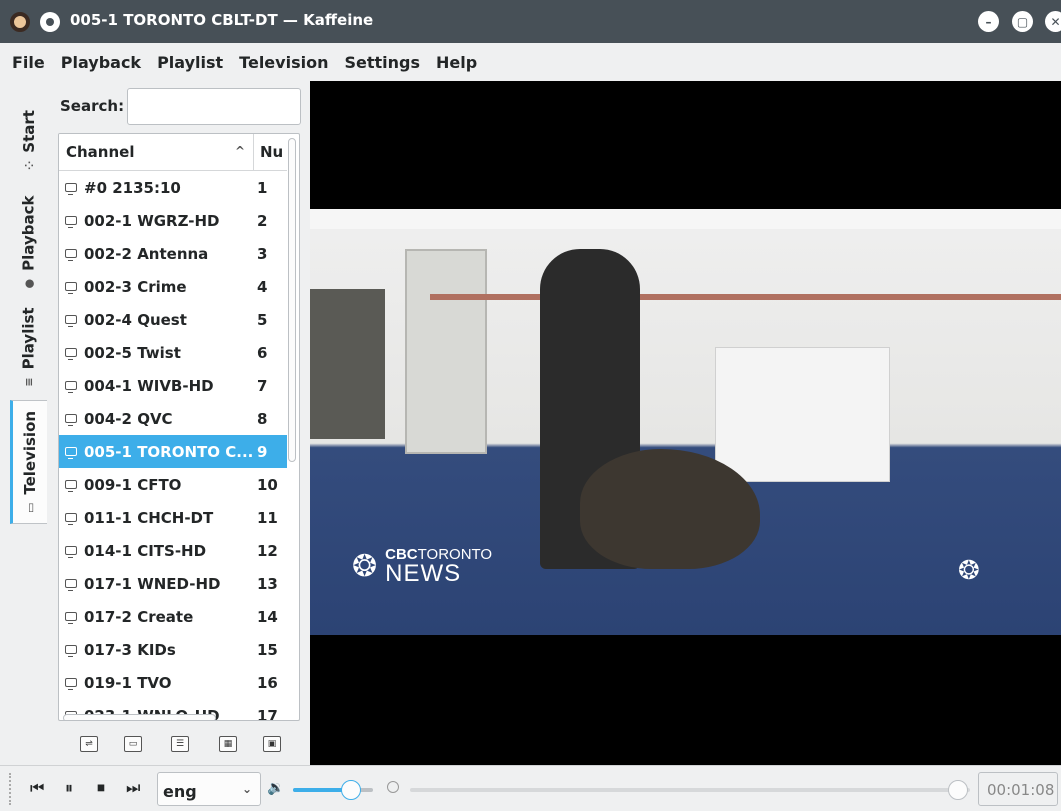 This screenshot has width=1061, height=811. I want to click on table-row: 017-3 KIDs 15, so click(173, 649).